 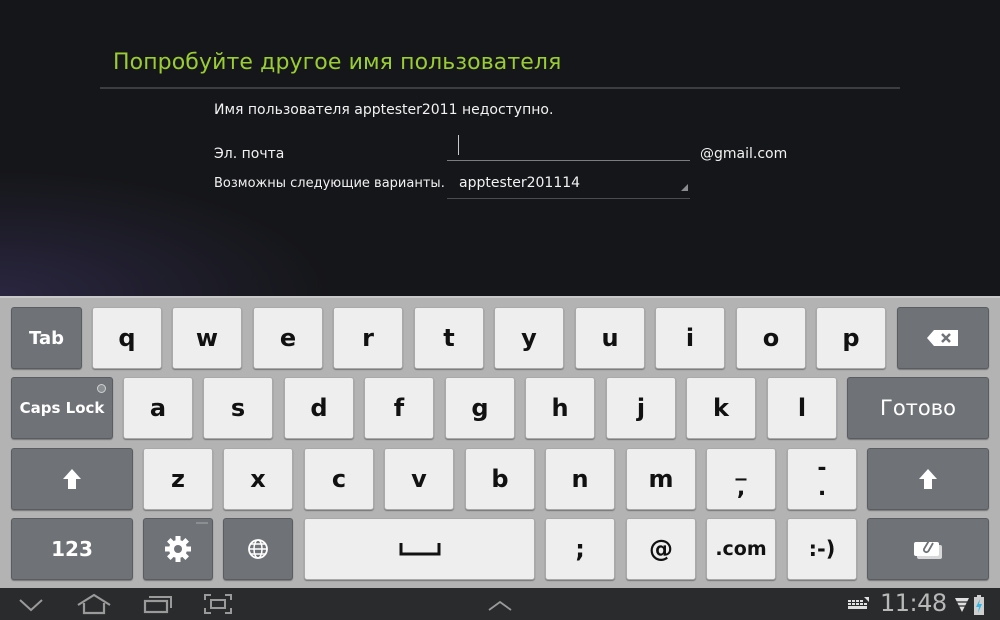 I want to click on key-comma: _ ,, so click(x=741, y=479).